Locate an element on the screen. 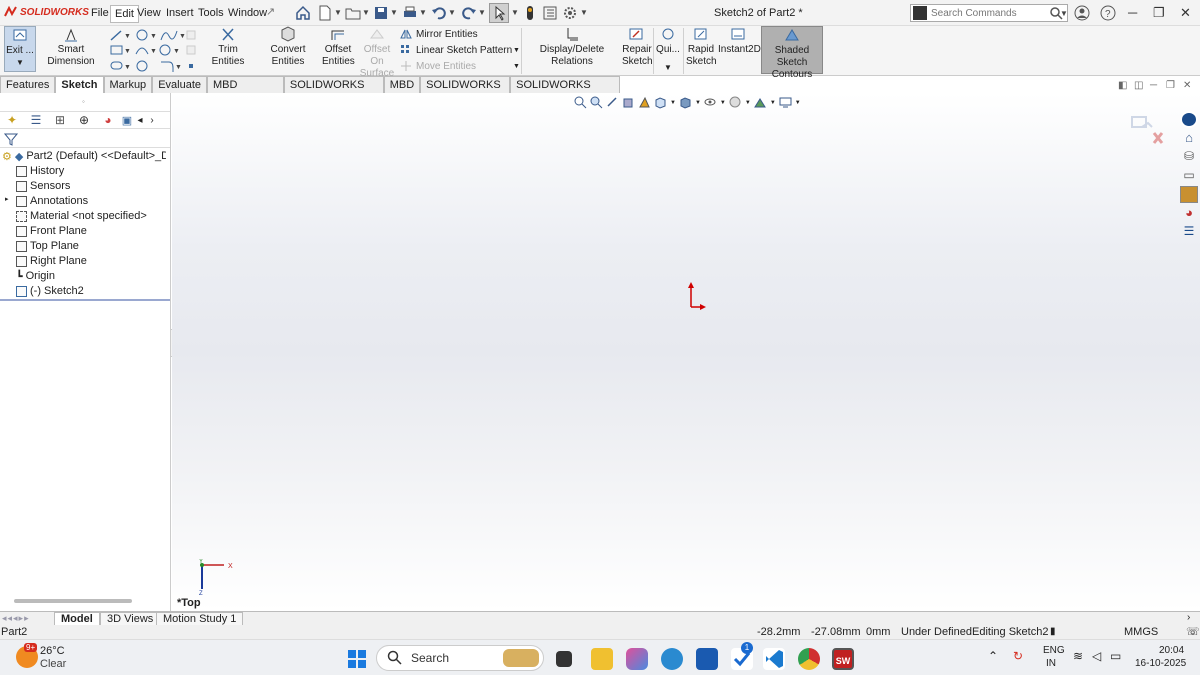  rollback-bar is located at coordinates (85, 300).